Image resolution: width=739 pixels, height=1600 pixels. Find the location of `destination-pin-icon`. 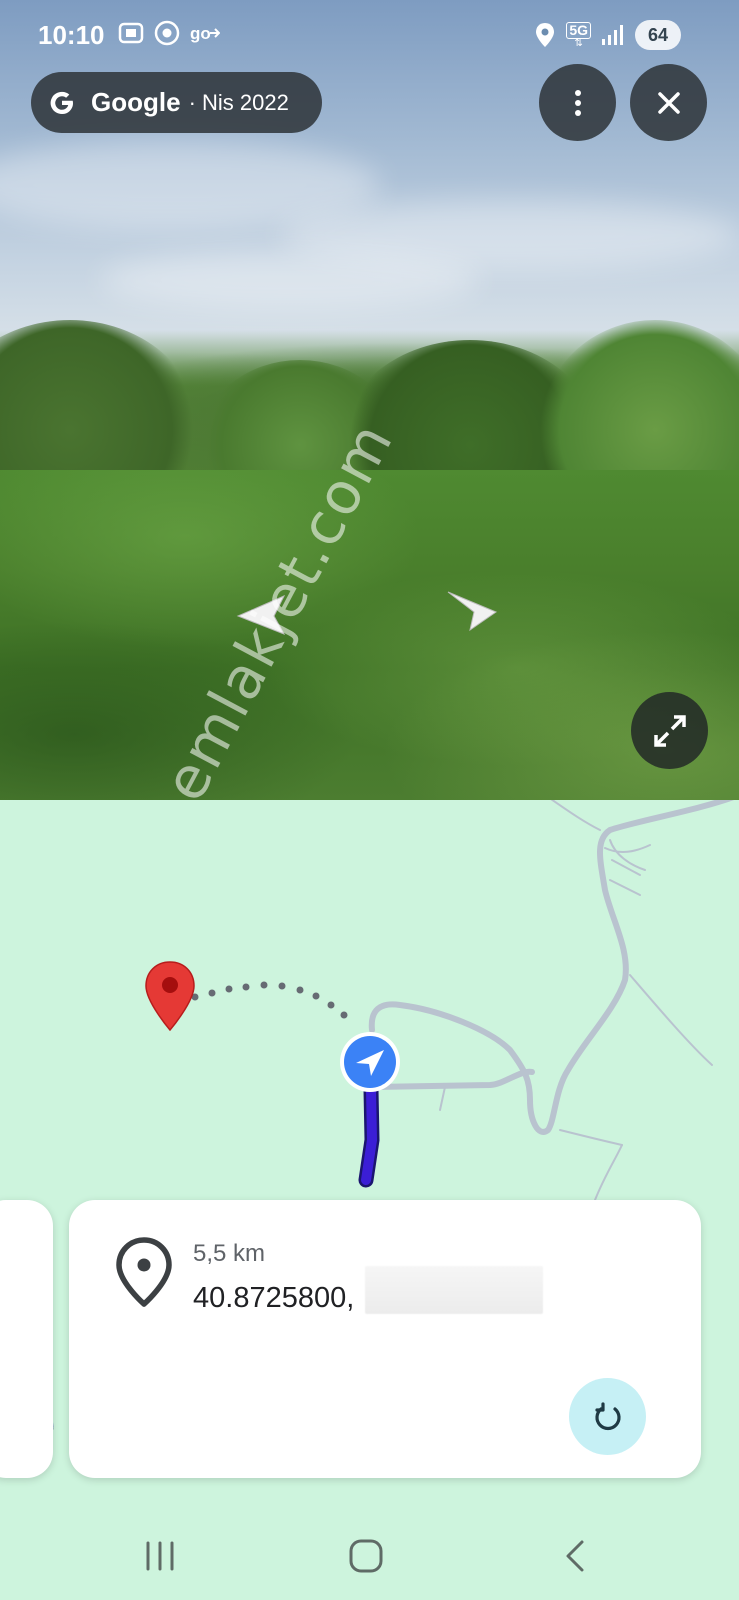

destination-pin-icon is located at coordinates (170, 996).